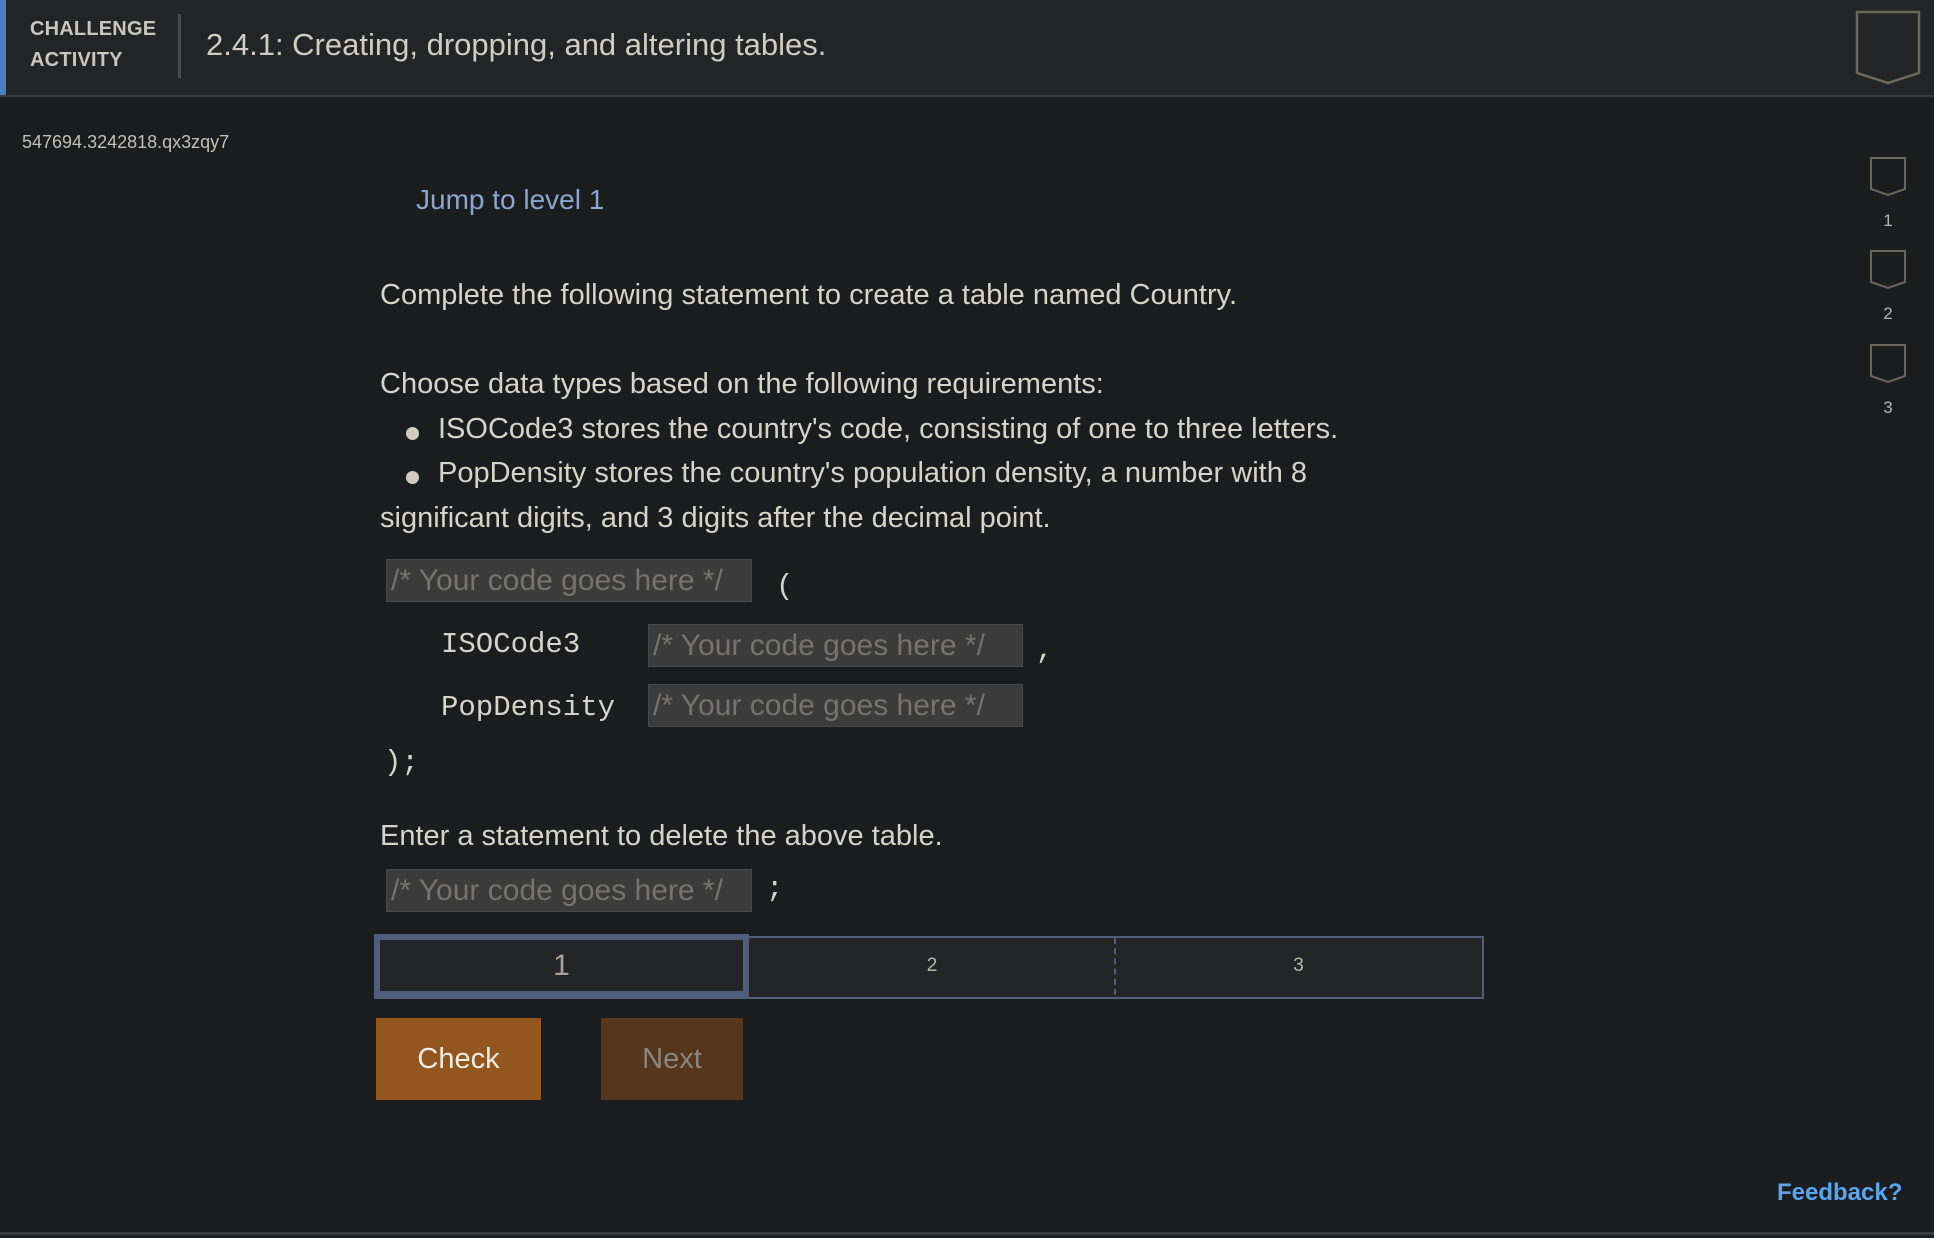  I want to click on open-paren: (, so click(785, 586).